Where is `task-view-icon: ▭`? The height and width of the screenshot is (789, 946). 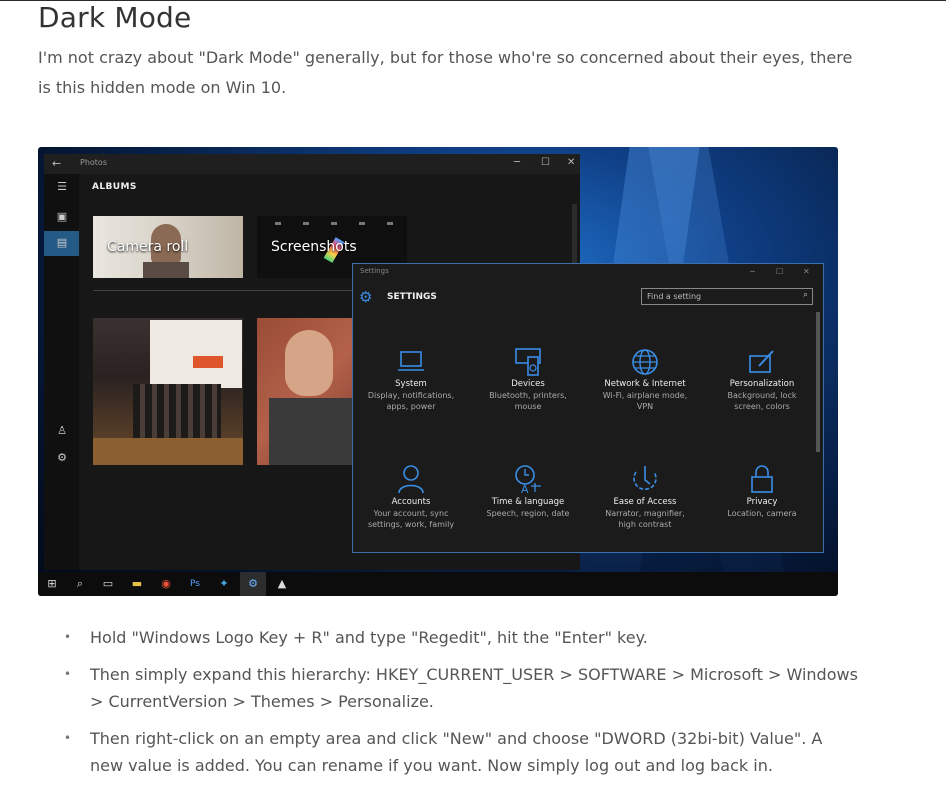 task-view-icon: ▭ is located at coordinates (108, 584).